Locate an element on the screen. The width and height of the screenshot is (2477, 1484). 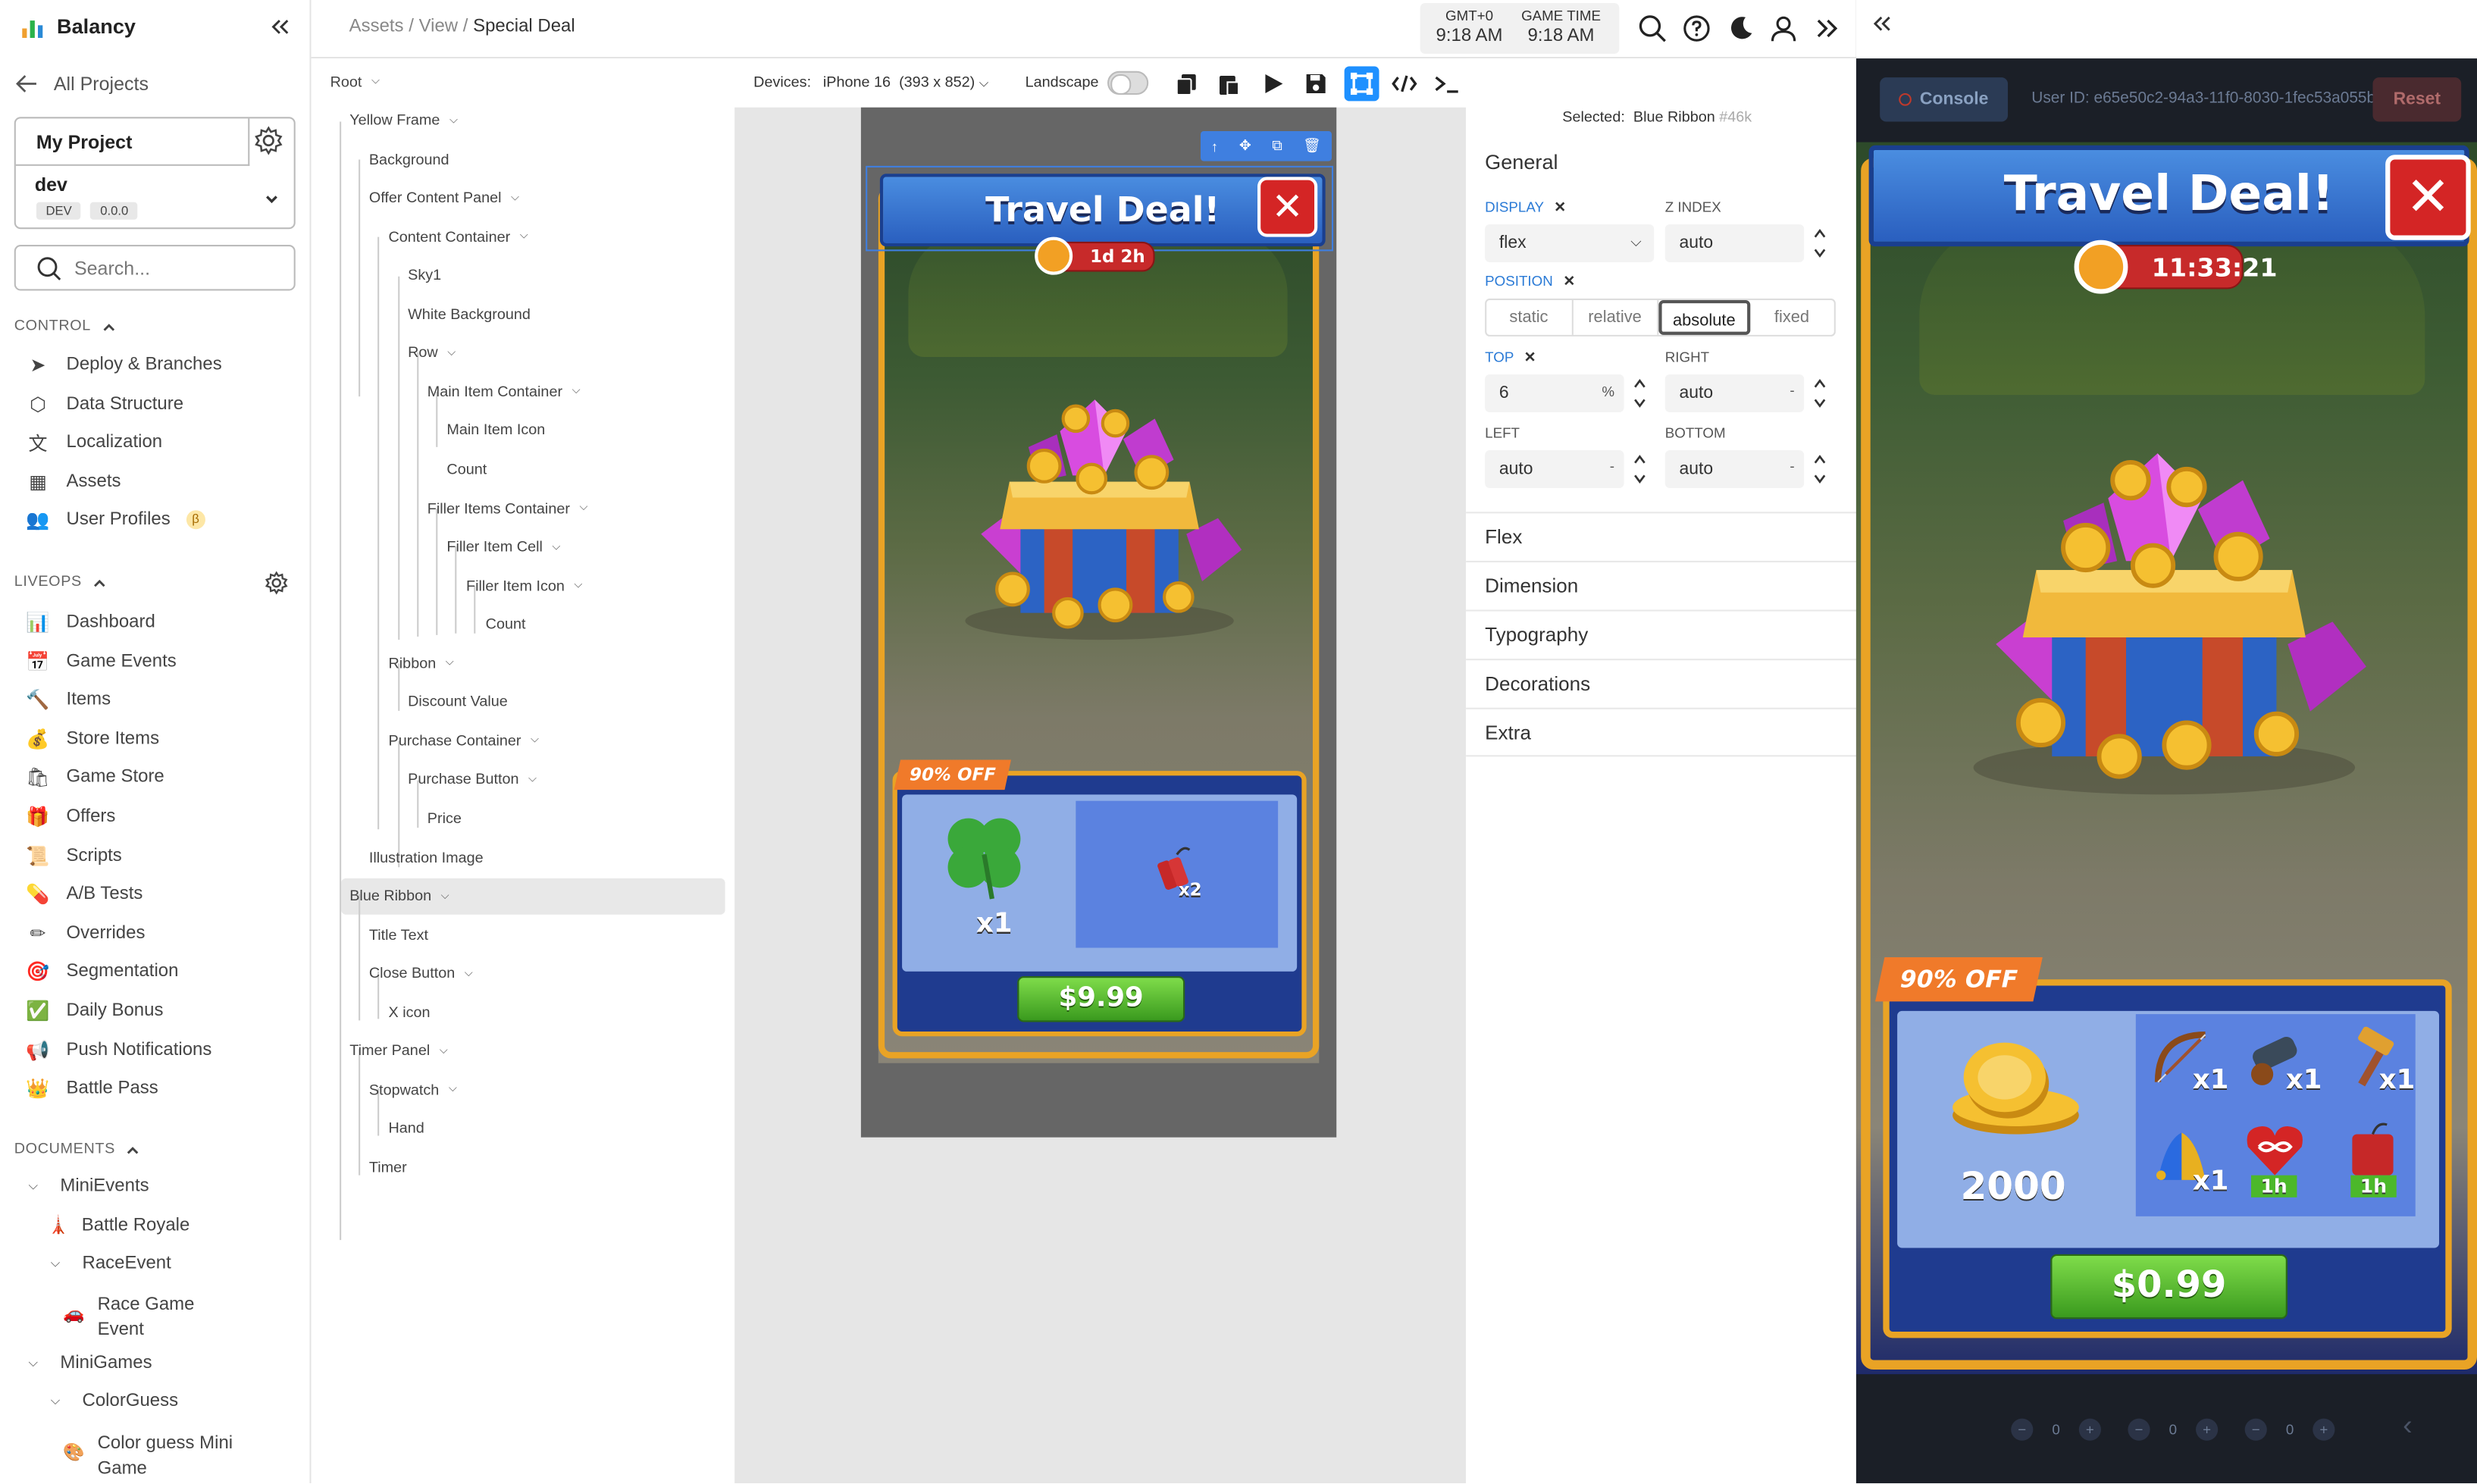
liveops-settings-gear-icon is located at coordinates (276, 582).